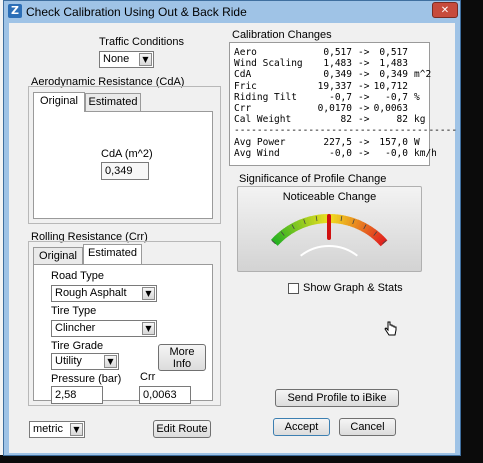 This screenshot has width=483, height=463. What do you see at coordinates (417, 97) in the screenshot?
I see `calibration-change-unit: %` at bounding box center [417, 97].